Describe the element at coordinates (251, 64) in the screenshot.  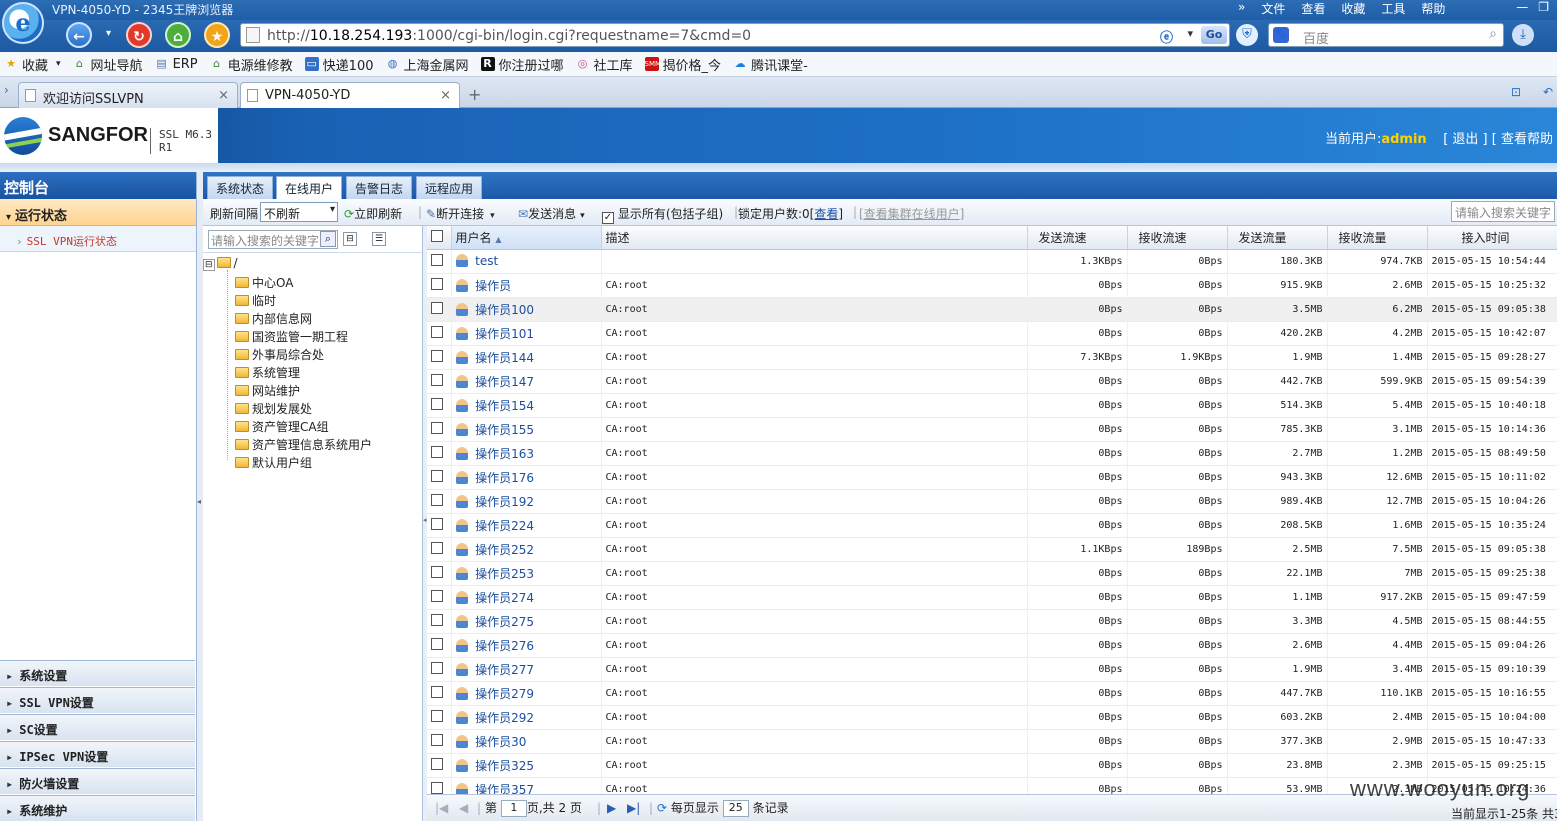
I see `fav-item: ⌂ 电源维修教` at that location.